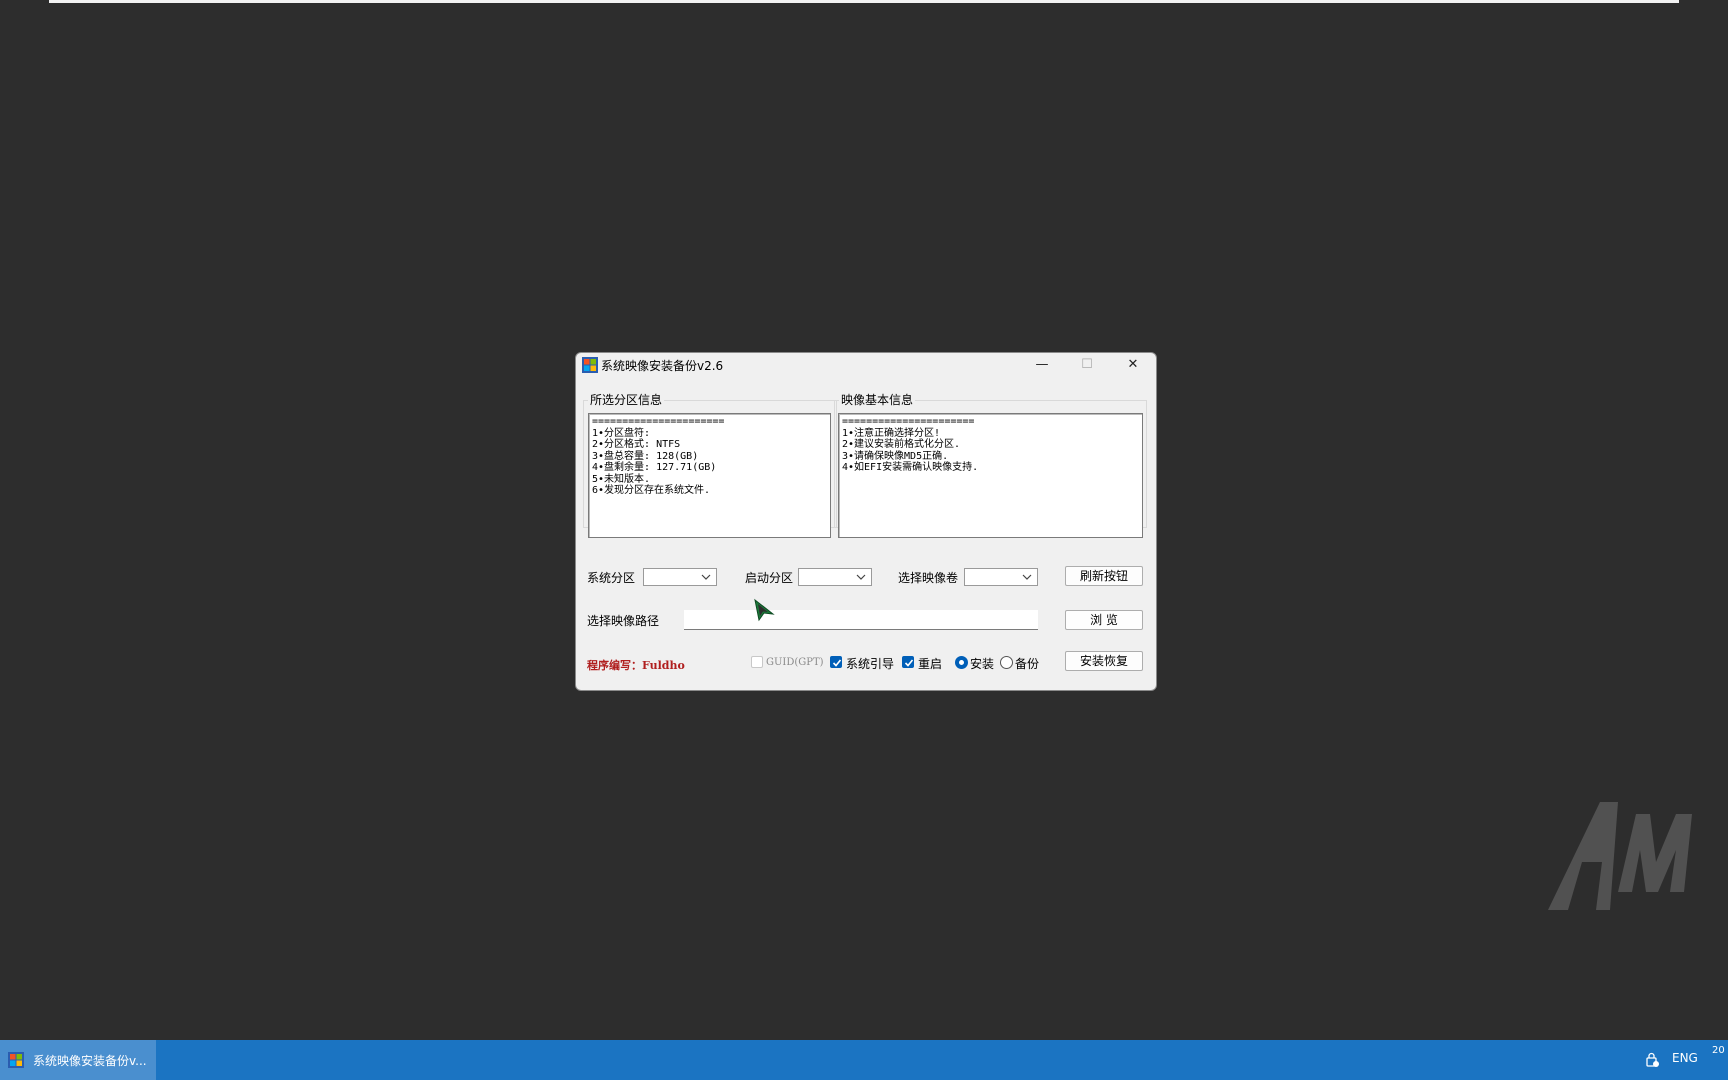 This screenshot has width=1728, height=1080. I want to click on top-edge-line, so click(864, 1).